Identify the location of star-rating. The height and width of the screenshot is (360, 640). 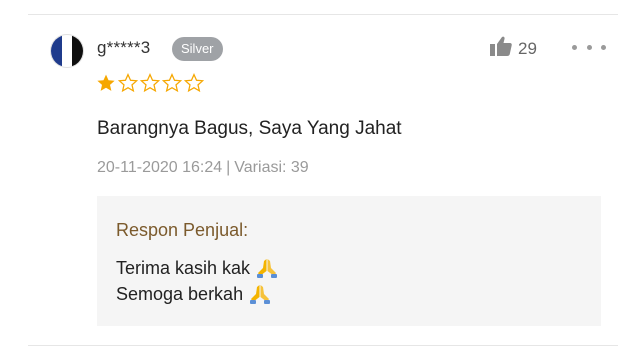
(150, 83).